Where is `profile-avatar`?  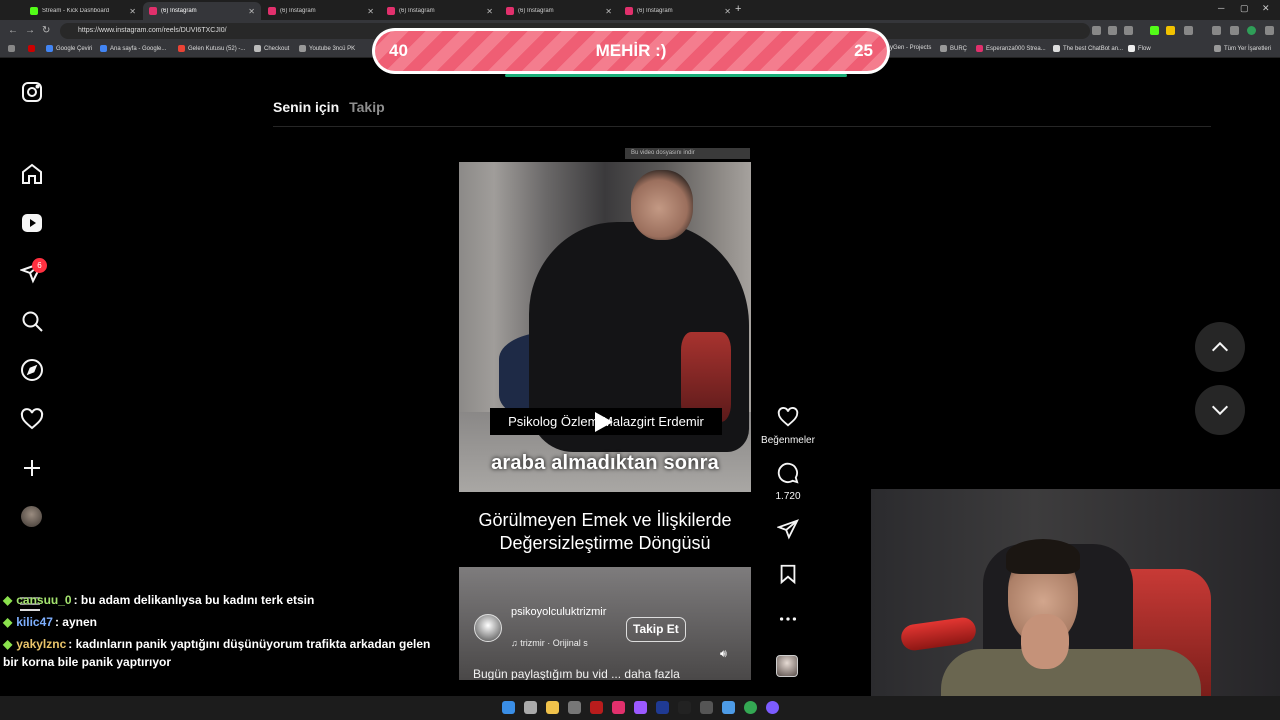 profile-avatar is located at coordinates (31, 516).